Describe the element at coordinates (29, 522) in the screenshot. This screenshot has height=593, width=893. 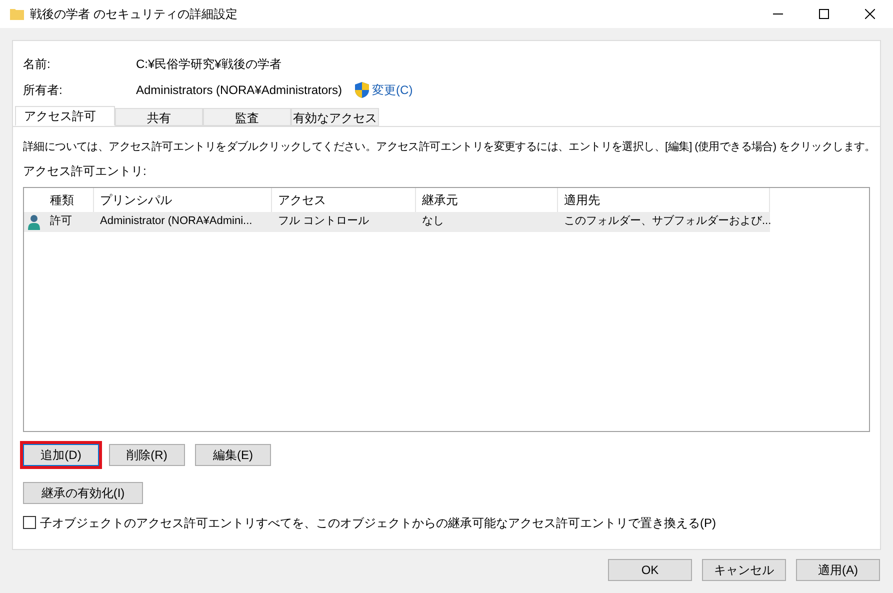
I see `checkbox` at that location.